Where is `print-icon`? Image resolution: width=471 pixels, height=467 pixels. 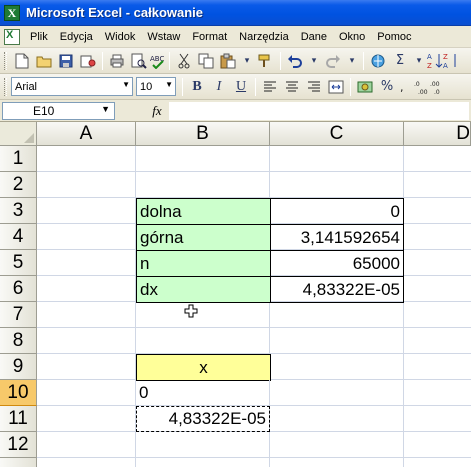 print-icon is located at coordinates (117, 61).